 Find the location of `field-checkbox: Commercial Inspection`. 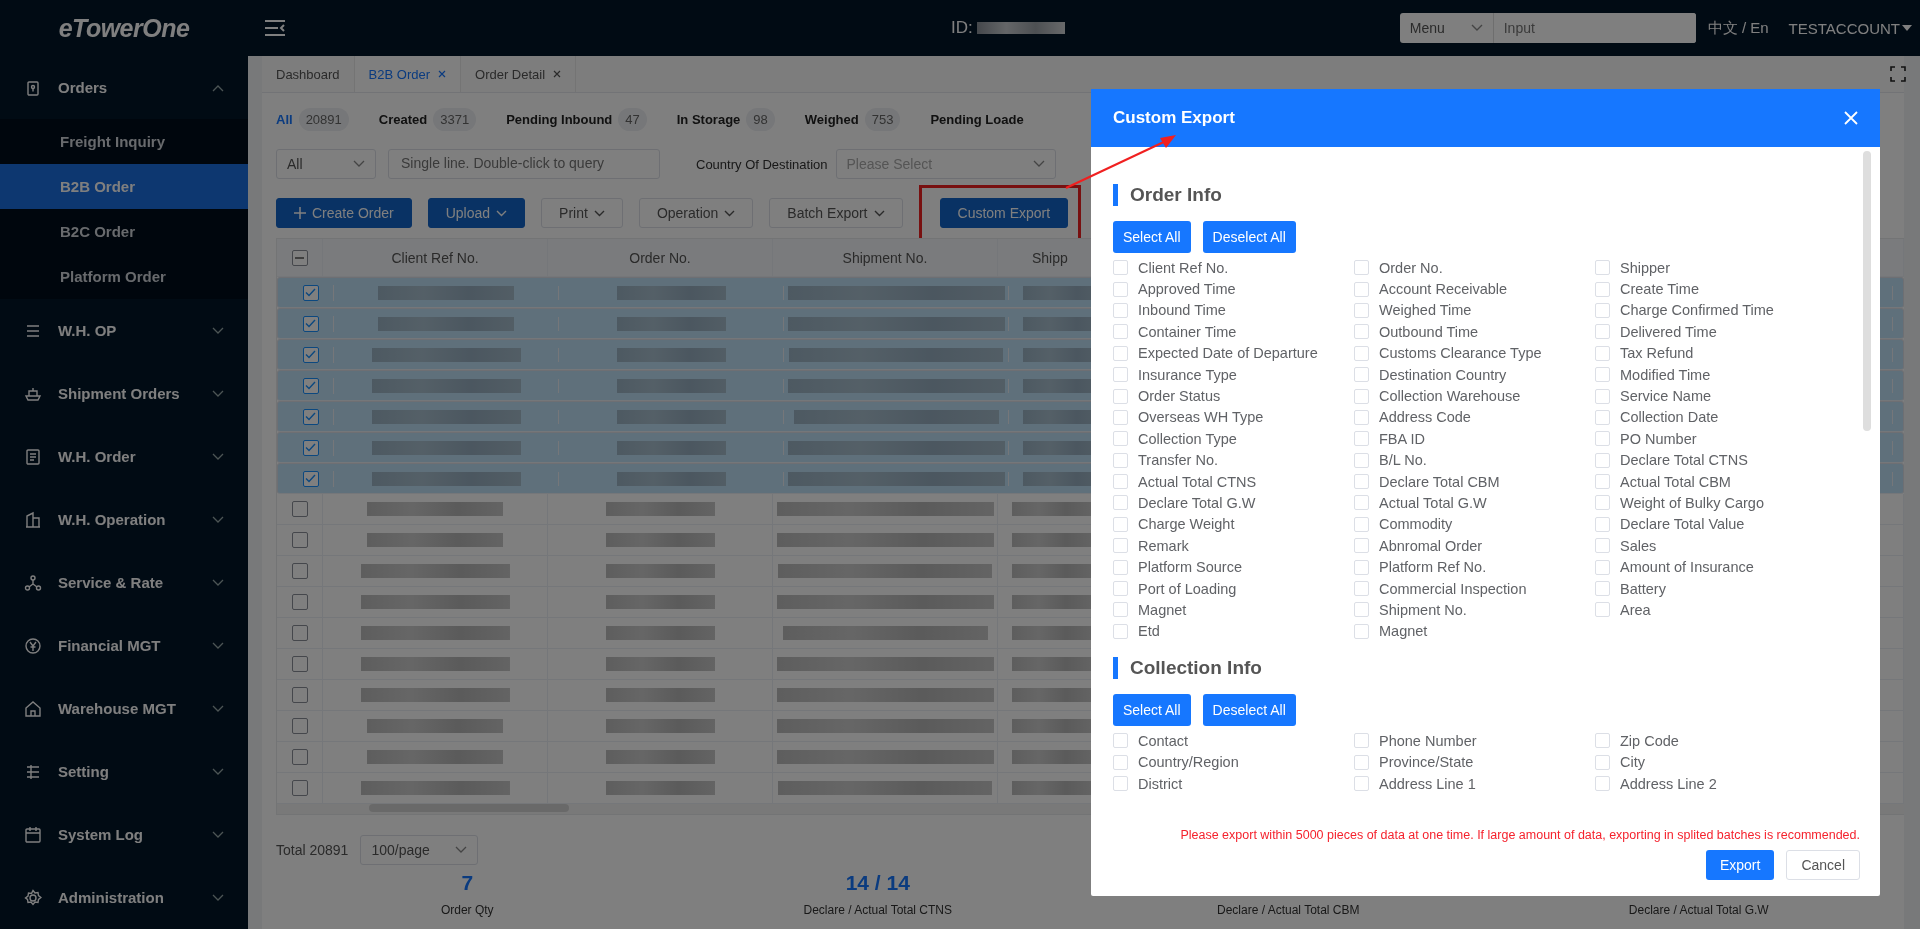

field-checkbox: Commercial Inspection is located at coordinates (1474, 588).